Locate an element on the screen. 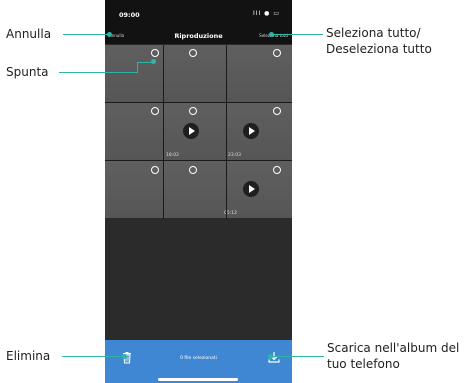 This screenshot has width=474, height=383. video-duration: 23:03 is located at coordinates (234, 155).